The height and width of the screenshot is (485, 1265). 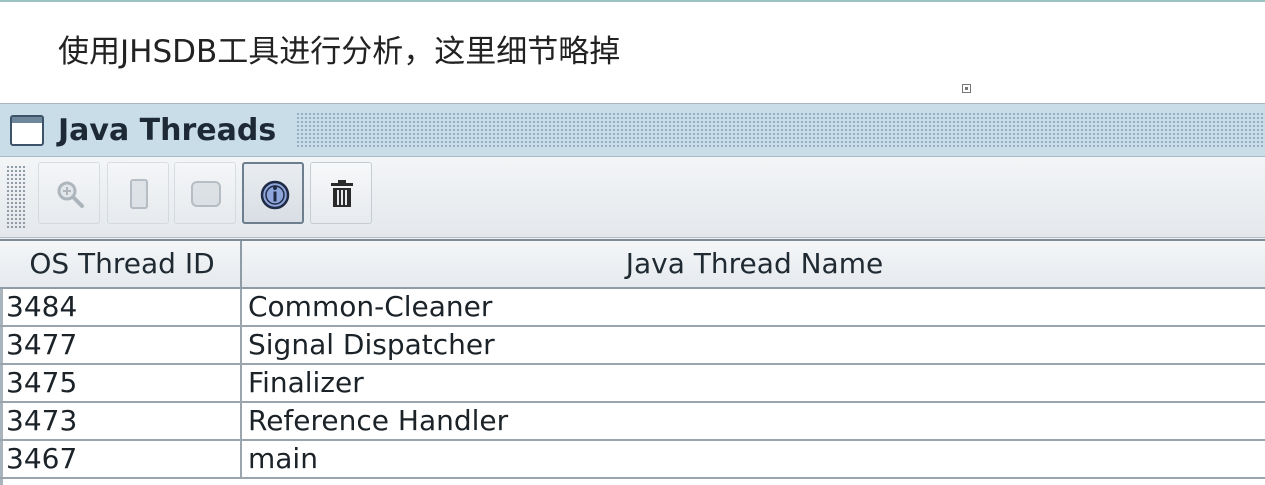 I want to click on thread-info-button, so click(x=273, y=193).